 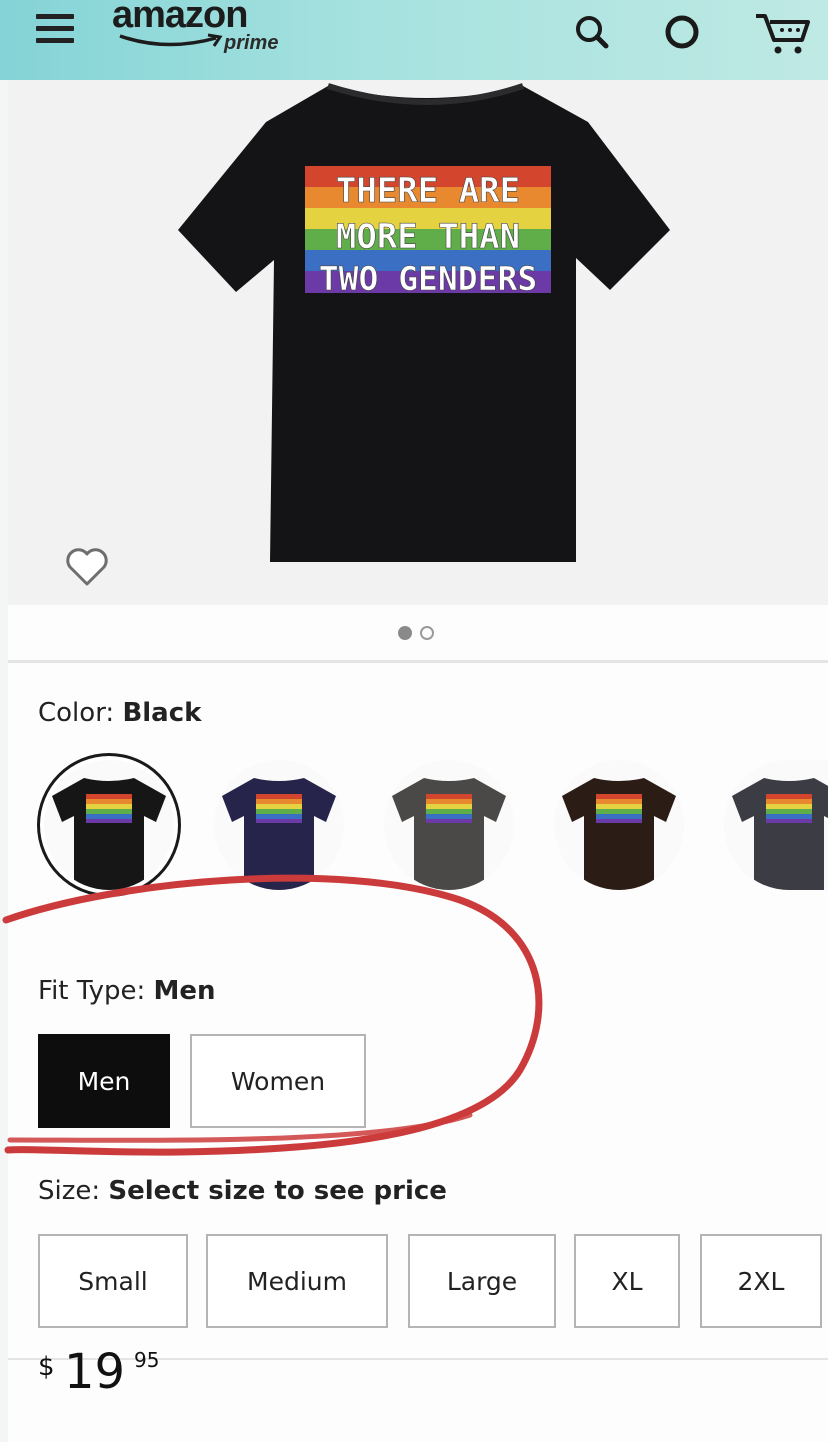 What do you see at coordinates (682, 32) in the screenshot?
I see `alexa-ring-icon` at bounding box center [682, 32].